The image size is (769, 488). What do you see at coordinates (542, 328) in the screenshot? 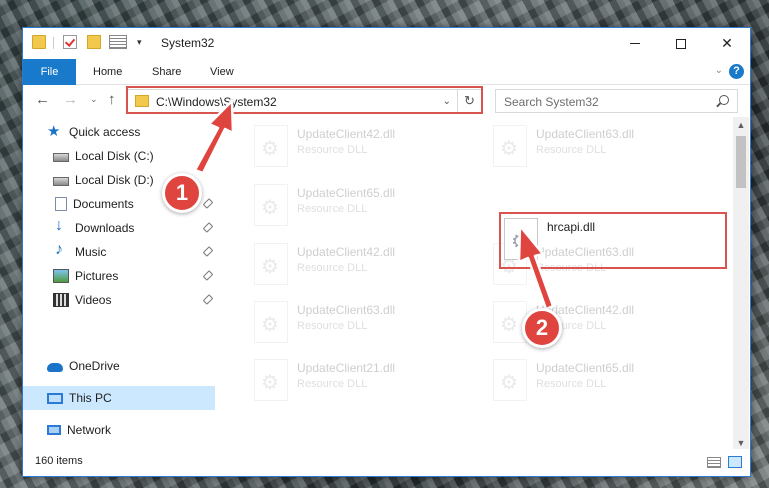
I see `step-badge-2: 2` at bounding box center [542, 328].